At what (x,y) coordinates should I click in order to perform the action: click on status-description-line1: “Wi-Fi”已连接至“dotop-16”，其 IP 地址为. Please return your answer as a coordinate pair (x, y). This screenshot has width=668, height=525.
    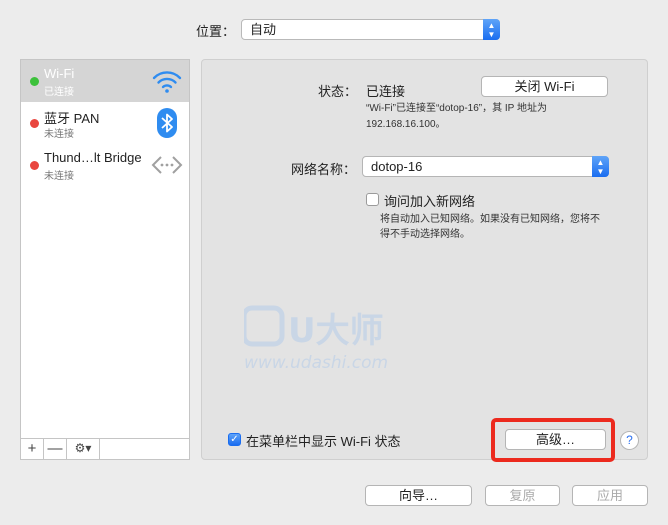
    Looking at the image, I should click on (456, 108).